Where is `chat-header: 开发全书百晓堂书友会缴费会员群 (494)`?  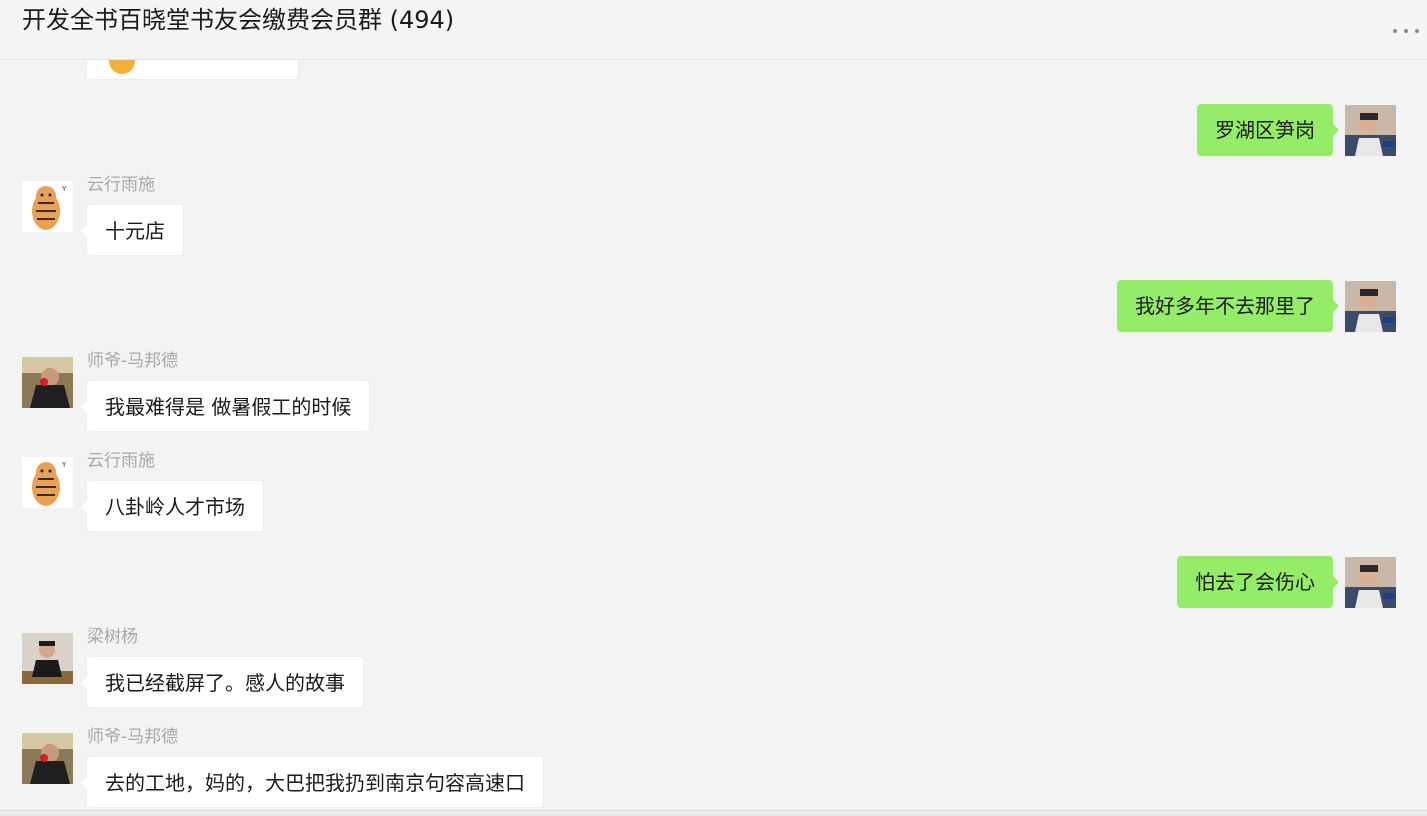
chat-header: 开发全书百晓堂书友会缴费会员群 (494) is located at coordinates (713, 30).